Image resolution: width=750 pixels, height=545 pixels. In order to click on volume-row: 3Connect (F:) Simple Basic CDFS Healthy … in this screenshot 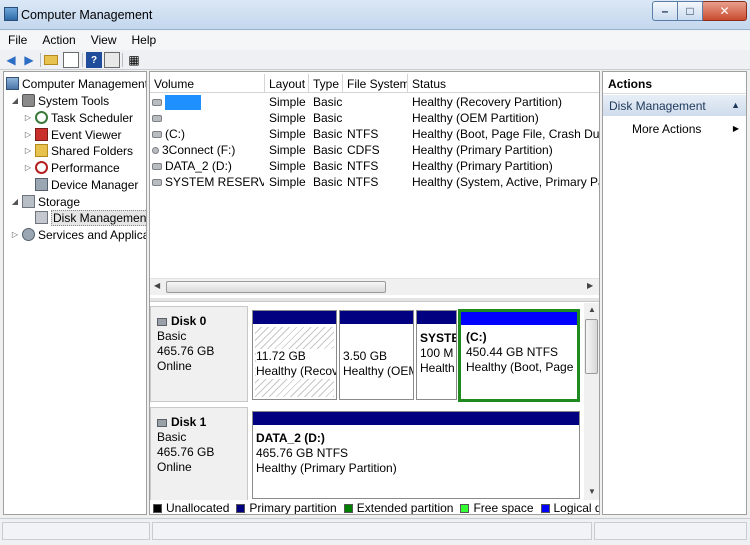, I will do `click(374, 150)`.